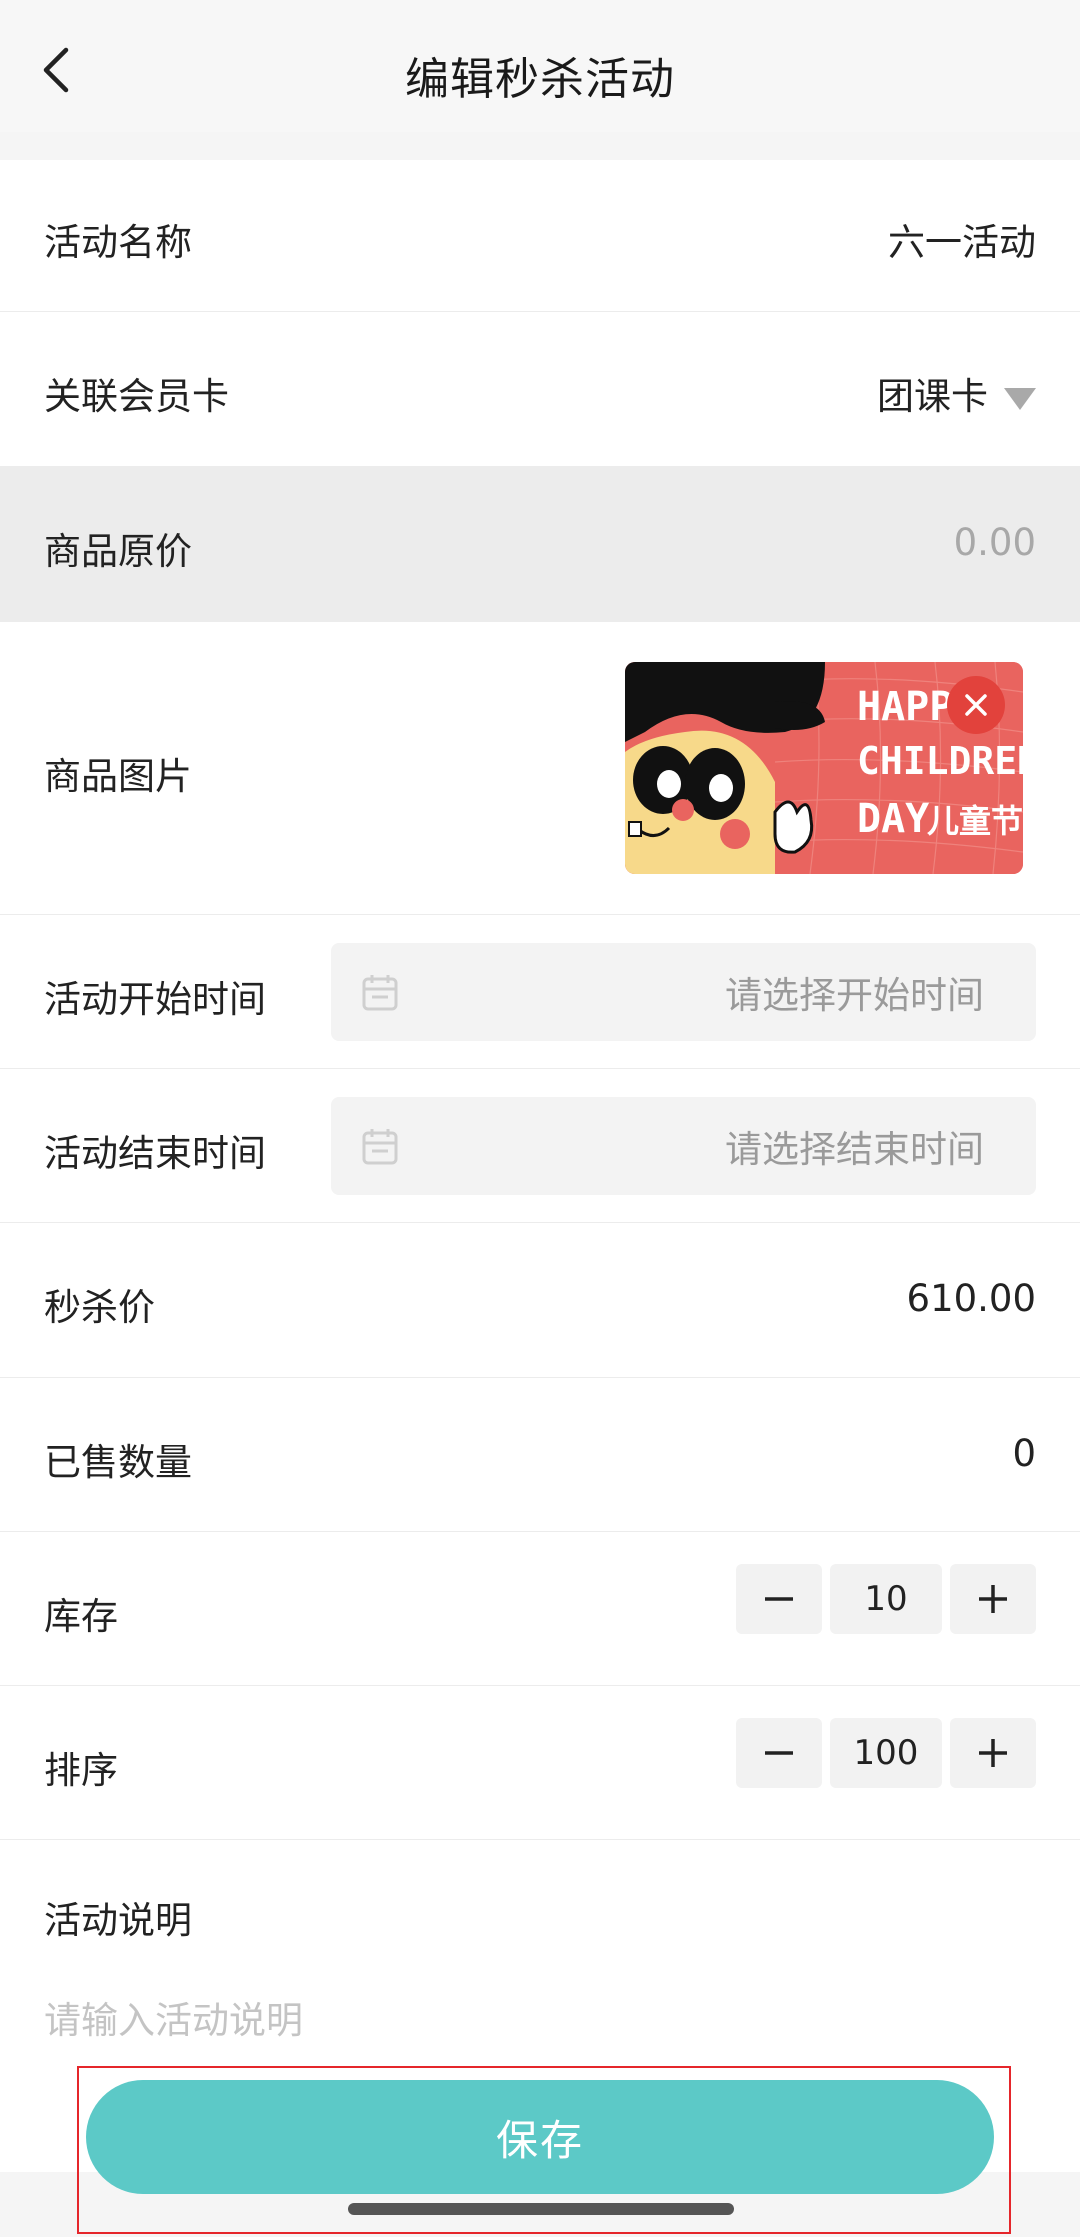  I want to click on flash-price-value: 610.00, so click(971, 1298).